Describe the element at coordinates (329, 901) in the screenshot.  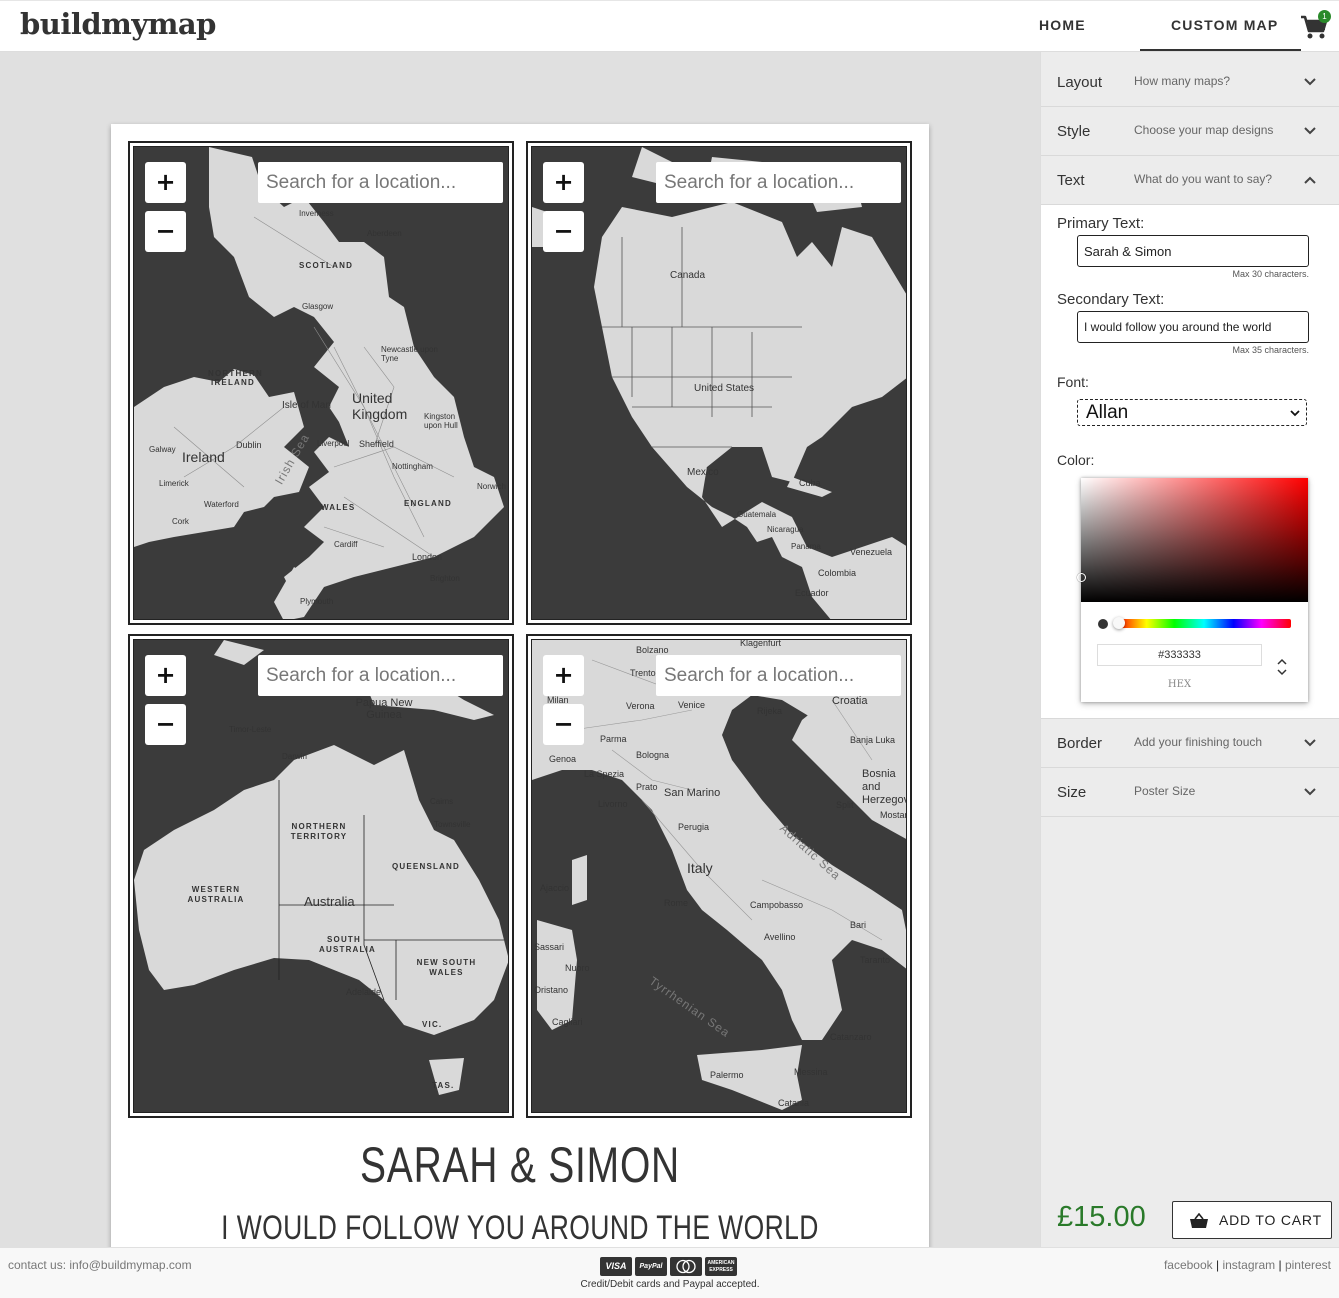
I see `map-label: Australia` at that location.